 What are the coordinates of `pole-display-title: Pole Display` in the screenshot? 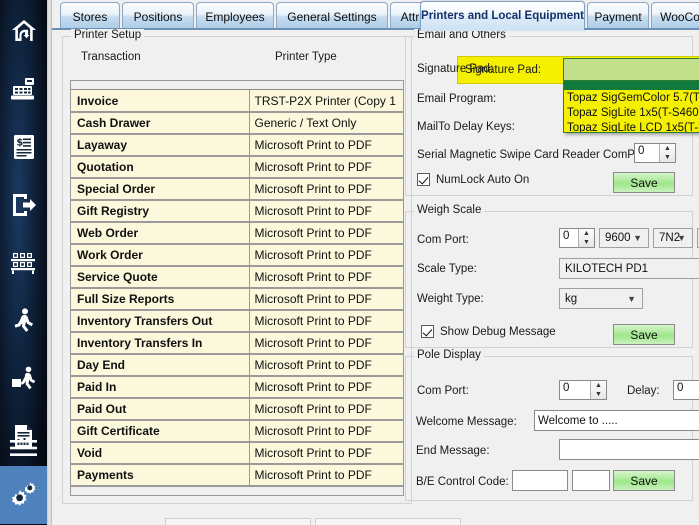 It's located at (449, 355).